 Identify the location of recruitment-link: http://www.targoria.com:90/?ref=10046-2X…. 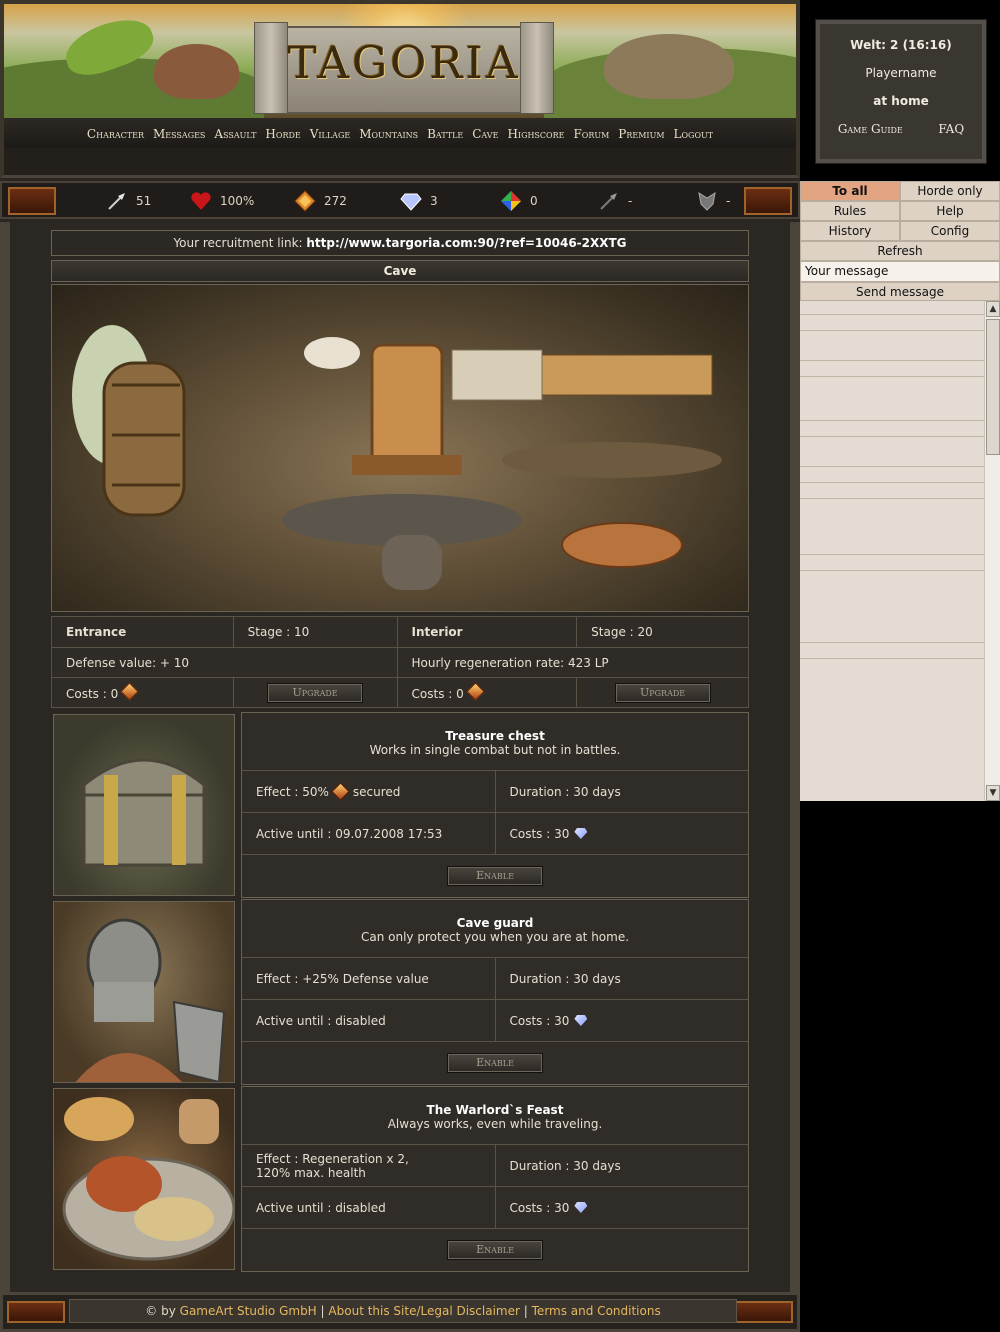
(466, 243).